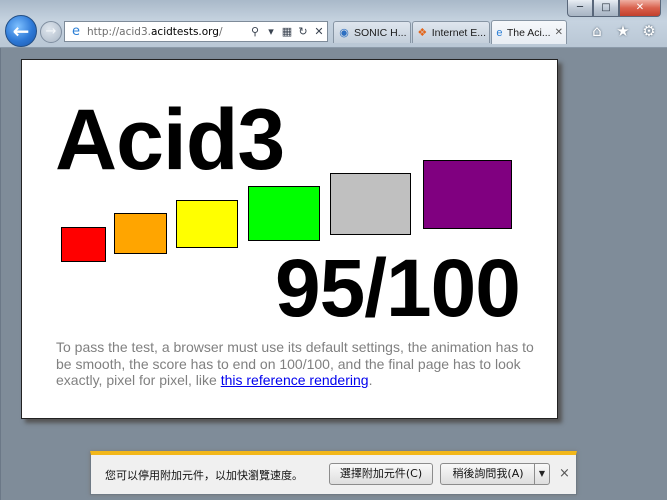 The width and height of the screenshot is (667, 500). I want to click on bucket-yellow, so click(207, 224).